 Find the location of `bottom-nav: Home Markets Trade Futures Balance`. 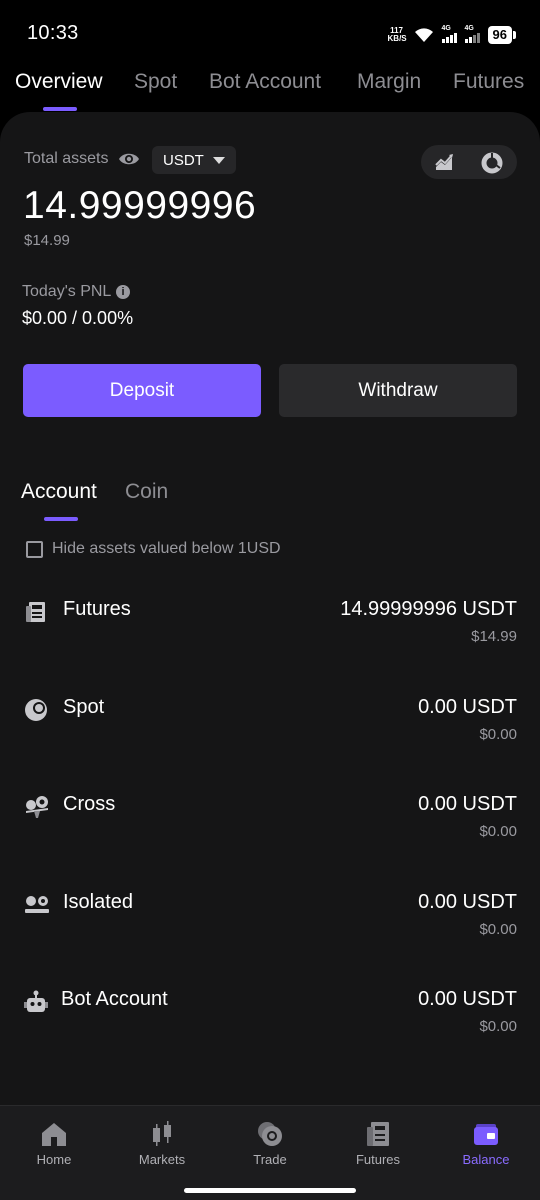

bottom-nav: Home Markets Trade Futures Balance is located at coordinates (270, 1152).